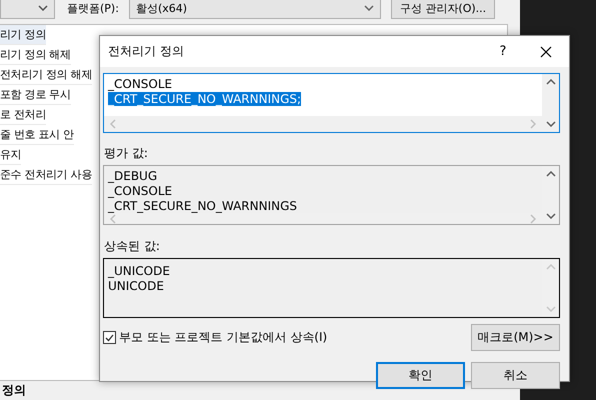 The image size is (596, 400). What do you see at coordinates (139, 271) in the screenshot?
I see `inherited-line: _UNICODE` at bounding box center [139, 271].